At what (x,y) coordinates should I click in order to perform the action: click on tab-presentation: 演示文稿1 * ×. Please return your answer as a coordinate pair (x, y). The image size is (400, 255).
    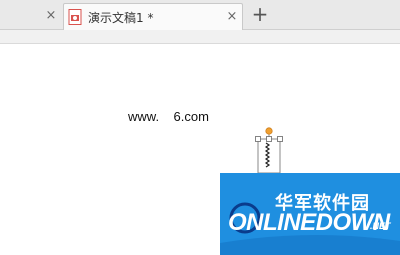
    Looking at the image, I should click on (153, 16).